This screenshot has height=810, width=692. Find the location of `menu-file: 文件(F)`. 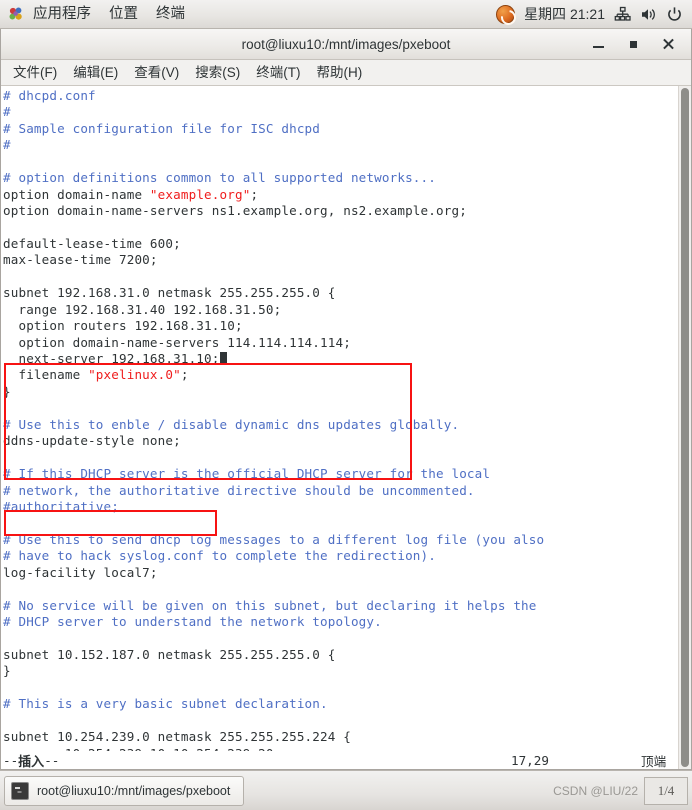

menu-file: 文件(F) is located at coordinates (35, 73).